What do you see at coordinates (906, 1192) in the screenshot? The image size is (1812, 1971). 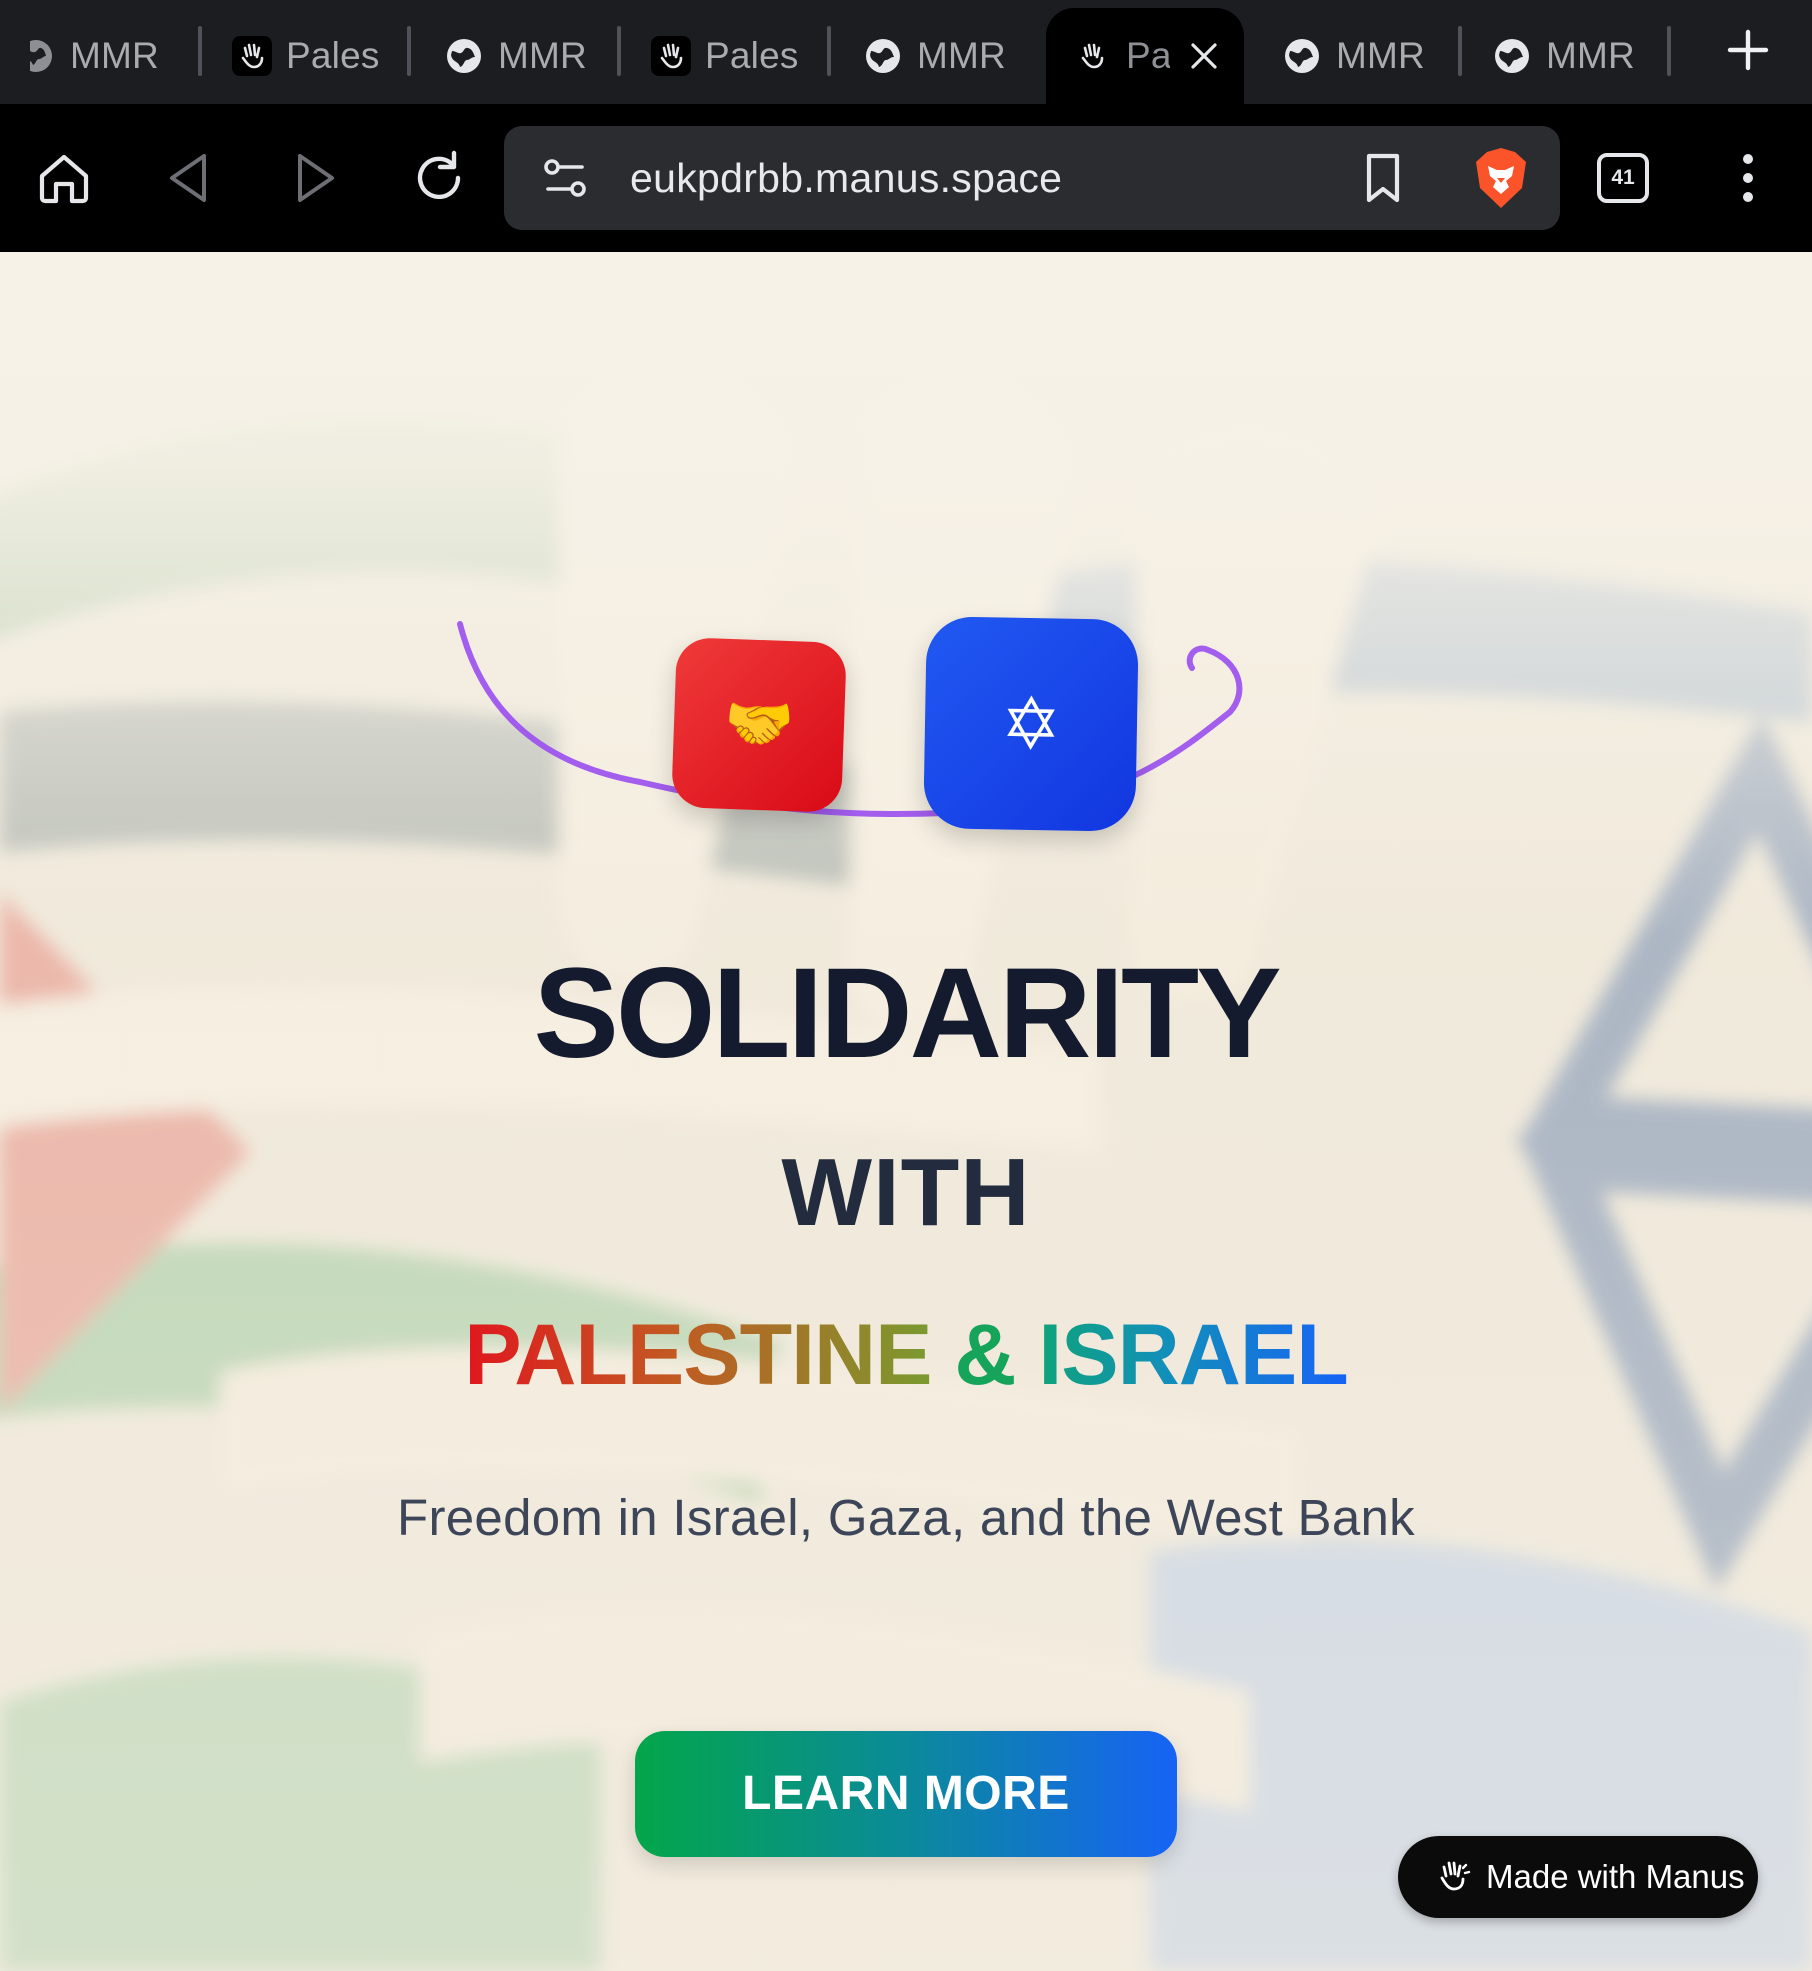 I see `heading-with: WITH` at bounding box center [906, 1192].